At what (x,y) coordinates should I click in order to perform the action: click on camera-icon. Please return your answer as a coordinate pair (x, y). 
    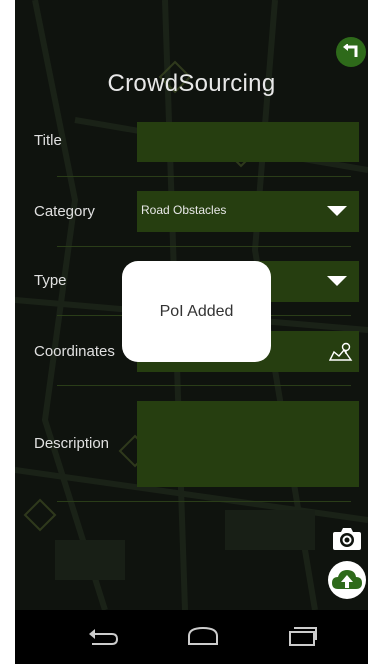
    Looking at the image, I should click on (347, 539).